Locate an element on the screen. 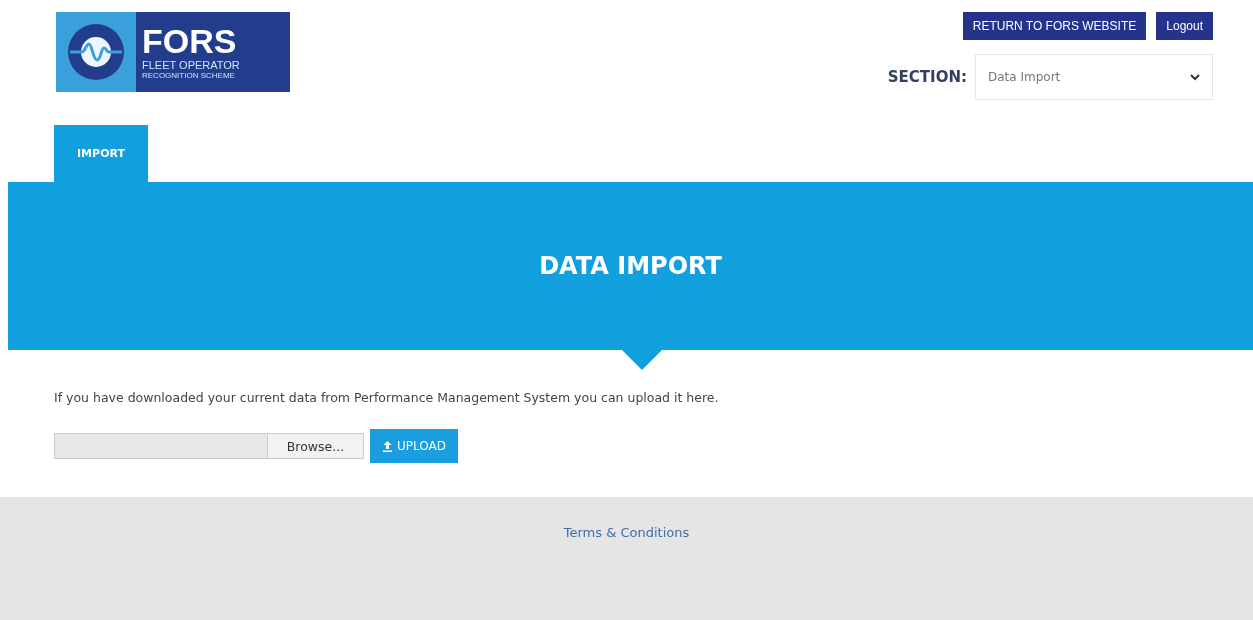 The width and height of the screenshot is (1253, 620). chevron-down-icon is located at coordinates (1195, 77).